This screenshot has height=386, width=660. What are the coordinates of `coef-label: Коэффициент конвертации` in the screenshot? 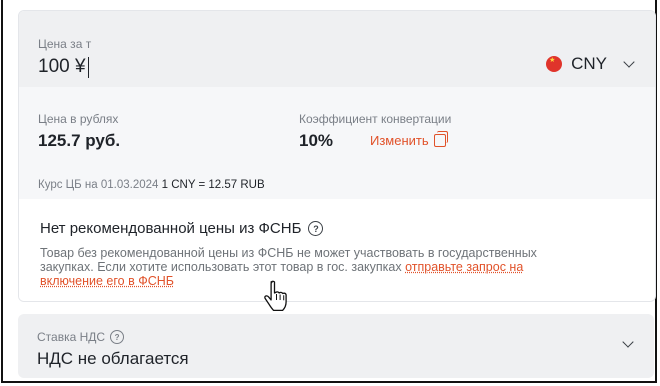 It's located at (375, 119).